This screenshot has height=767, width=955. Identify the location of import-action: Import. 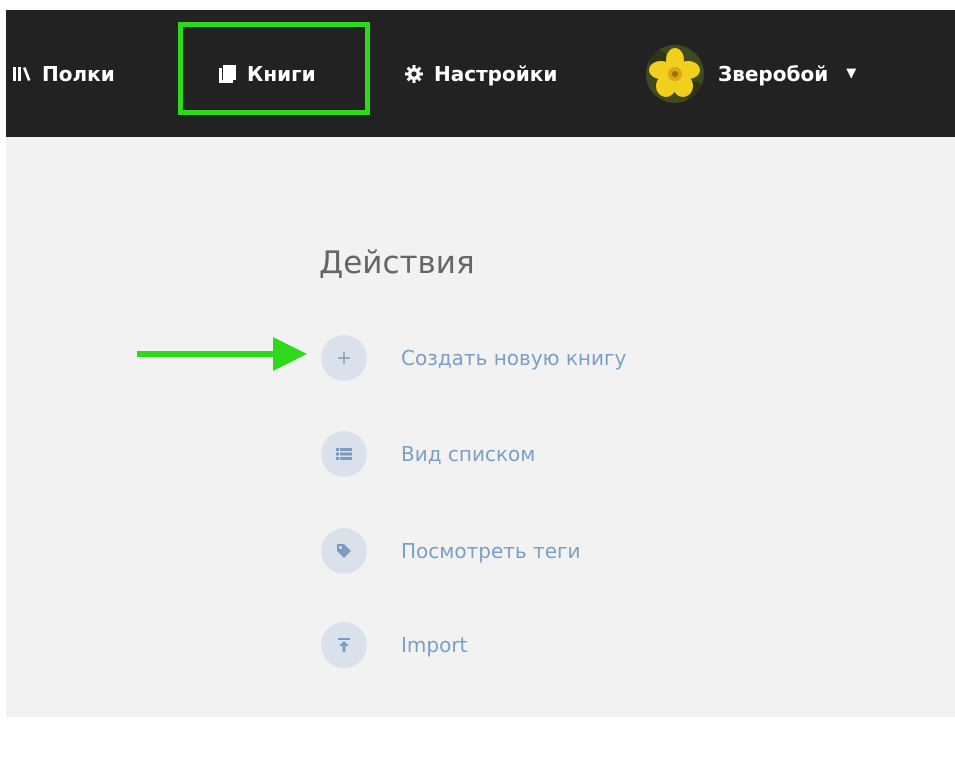
(394, 645).